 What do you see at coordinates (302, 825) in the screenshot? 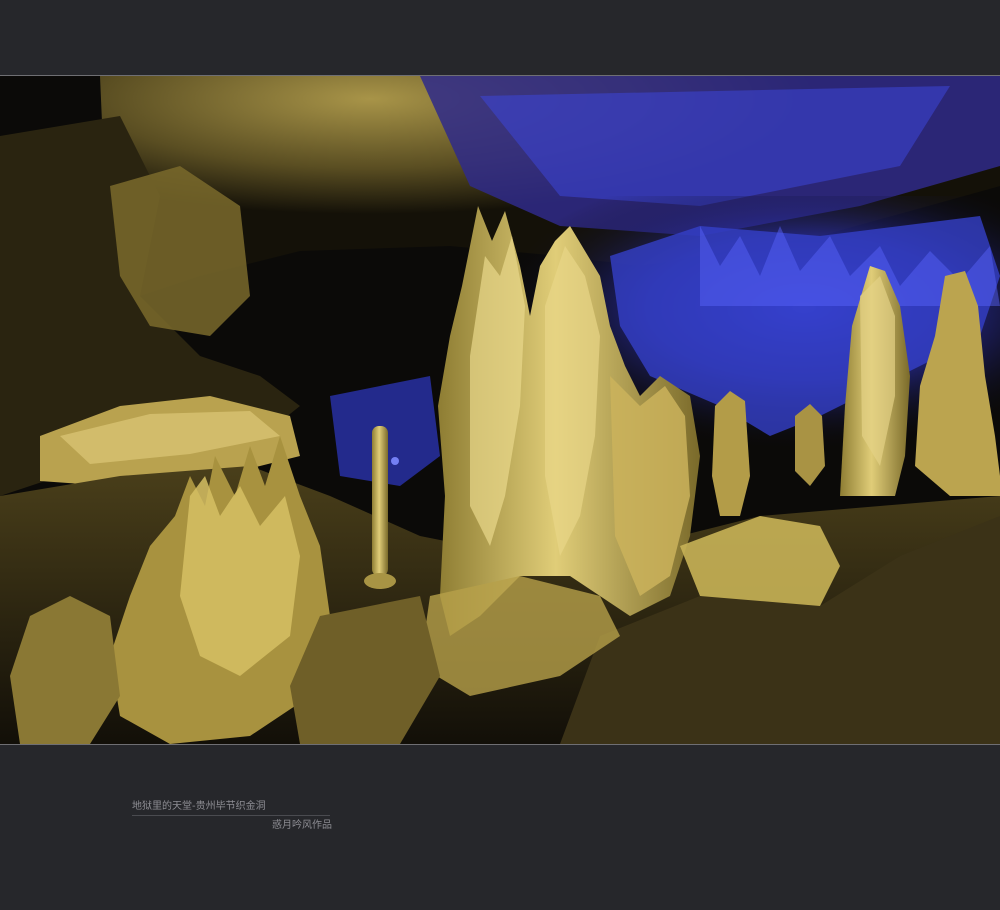
I see `caption-author: 惑月吟风作品` at bounding box center [302, 825].